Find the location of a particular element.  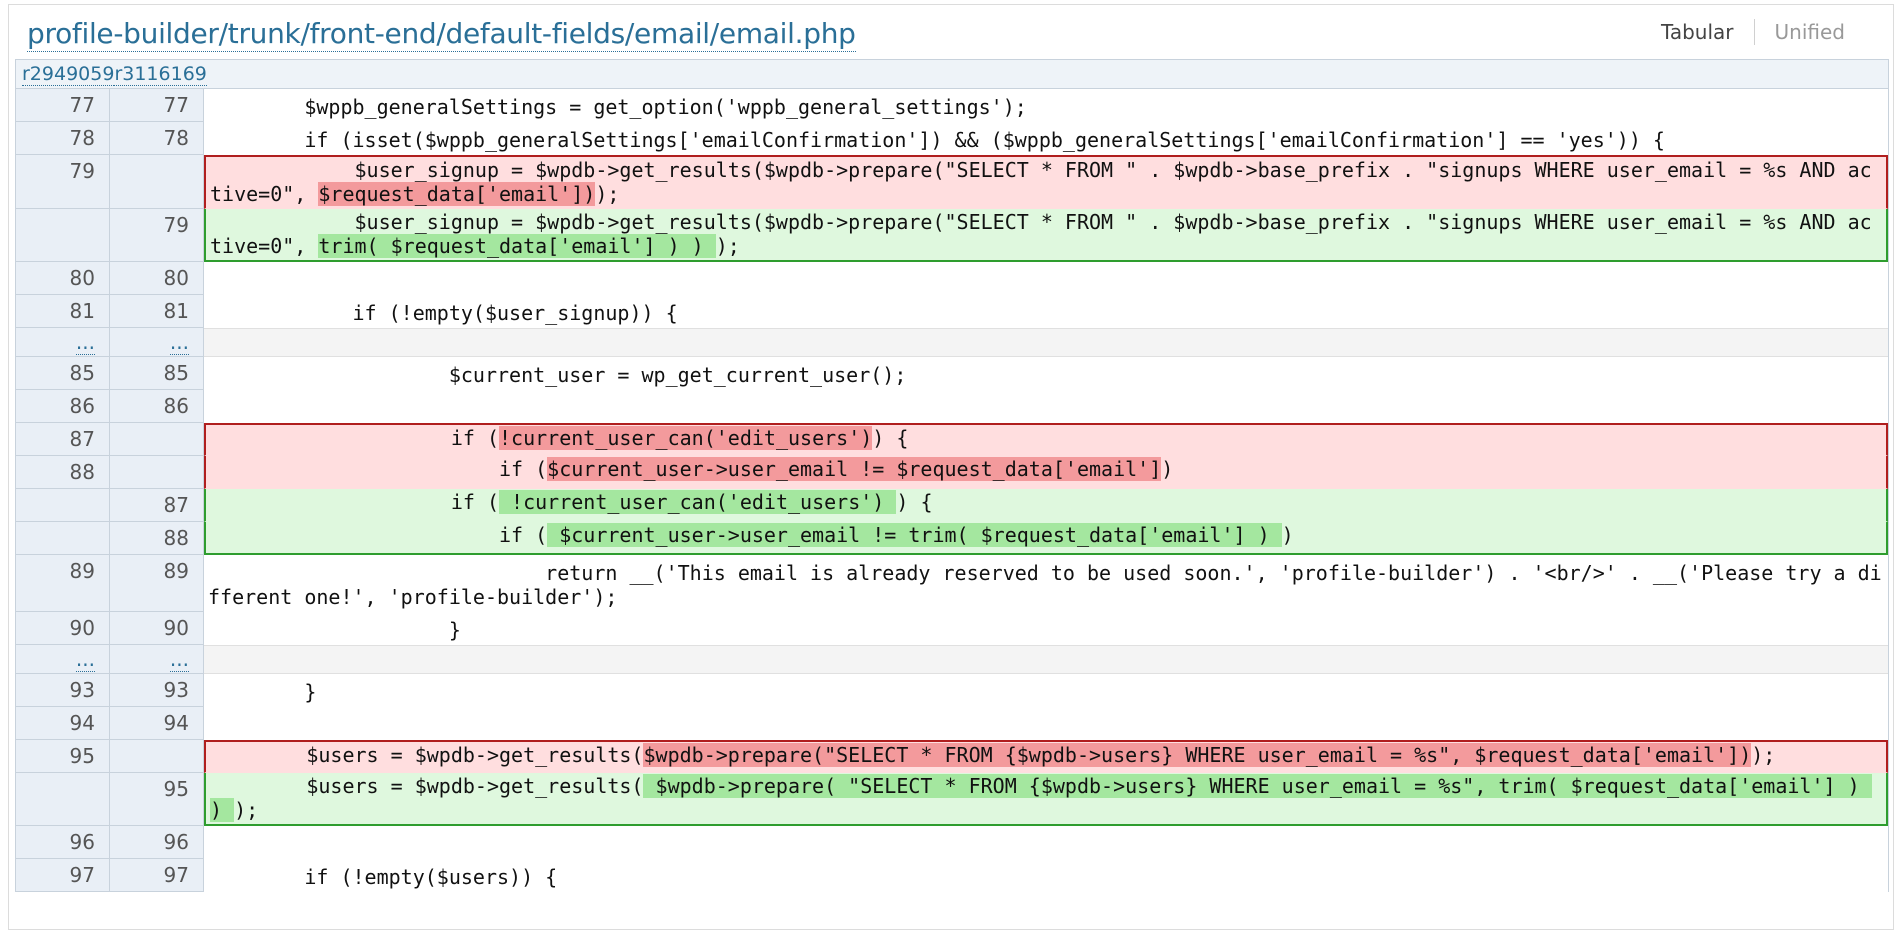

new-line-number: 77 is located at coordinates (157, 105).